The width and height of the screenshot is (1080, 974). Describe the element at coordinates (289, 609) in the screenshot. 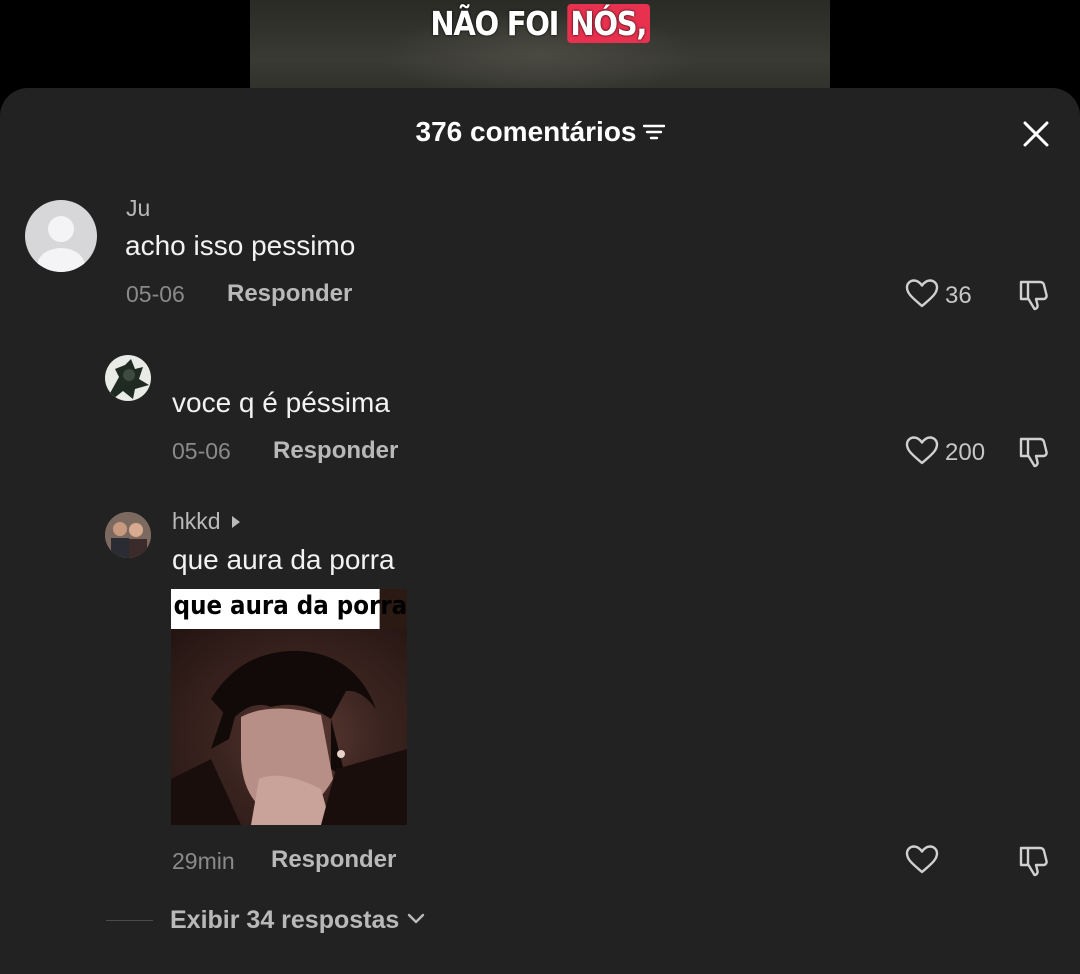

I see `sticker-caption: que aura da porra` at that location.